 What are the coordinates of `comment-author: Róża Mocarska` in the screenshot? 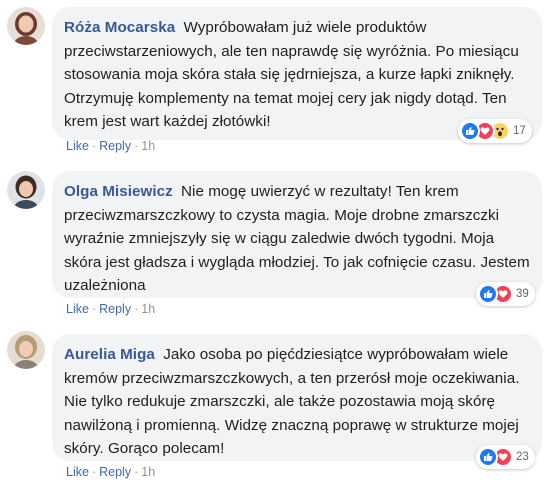 It's located at (119, 27).